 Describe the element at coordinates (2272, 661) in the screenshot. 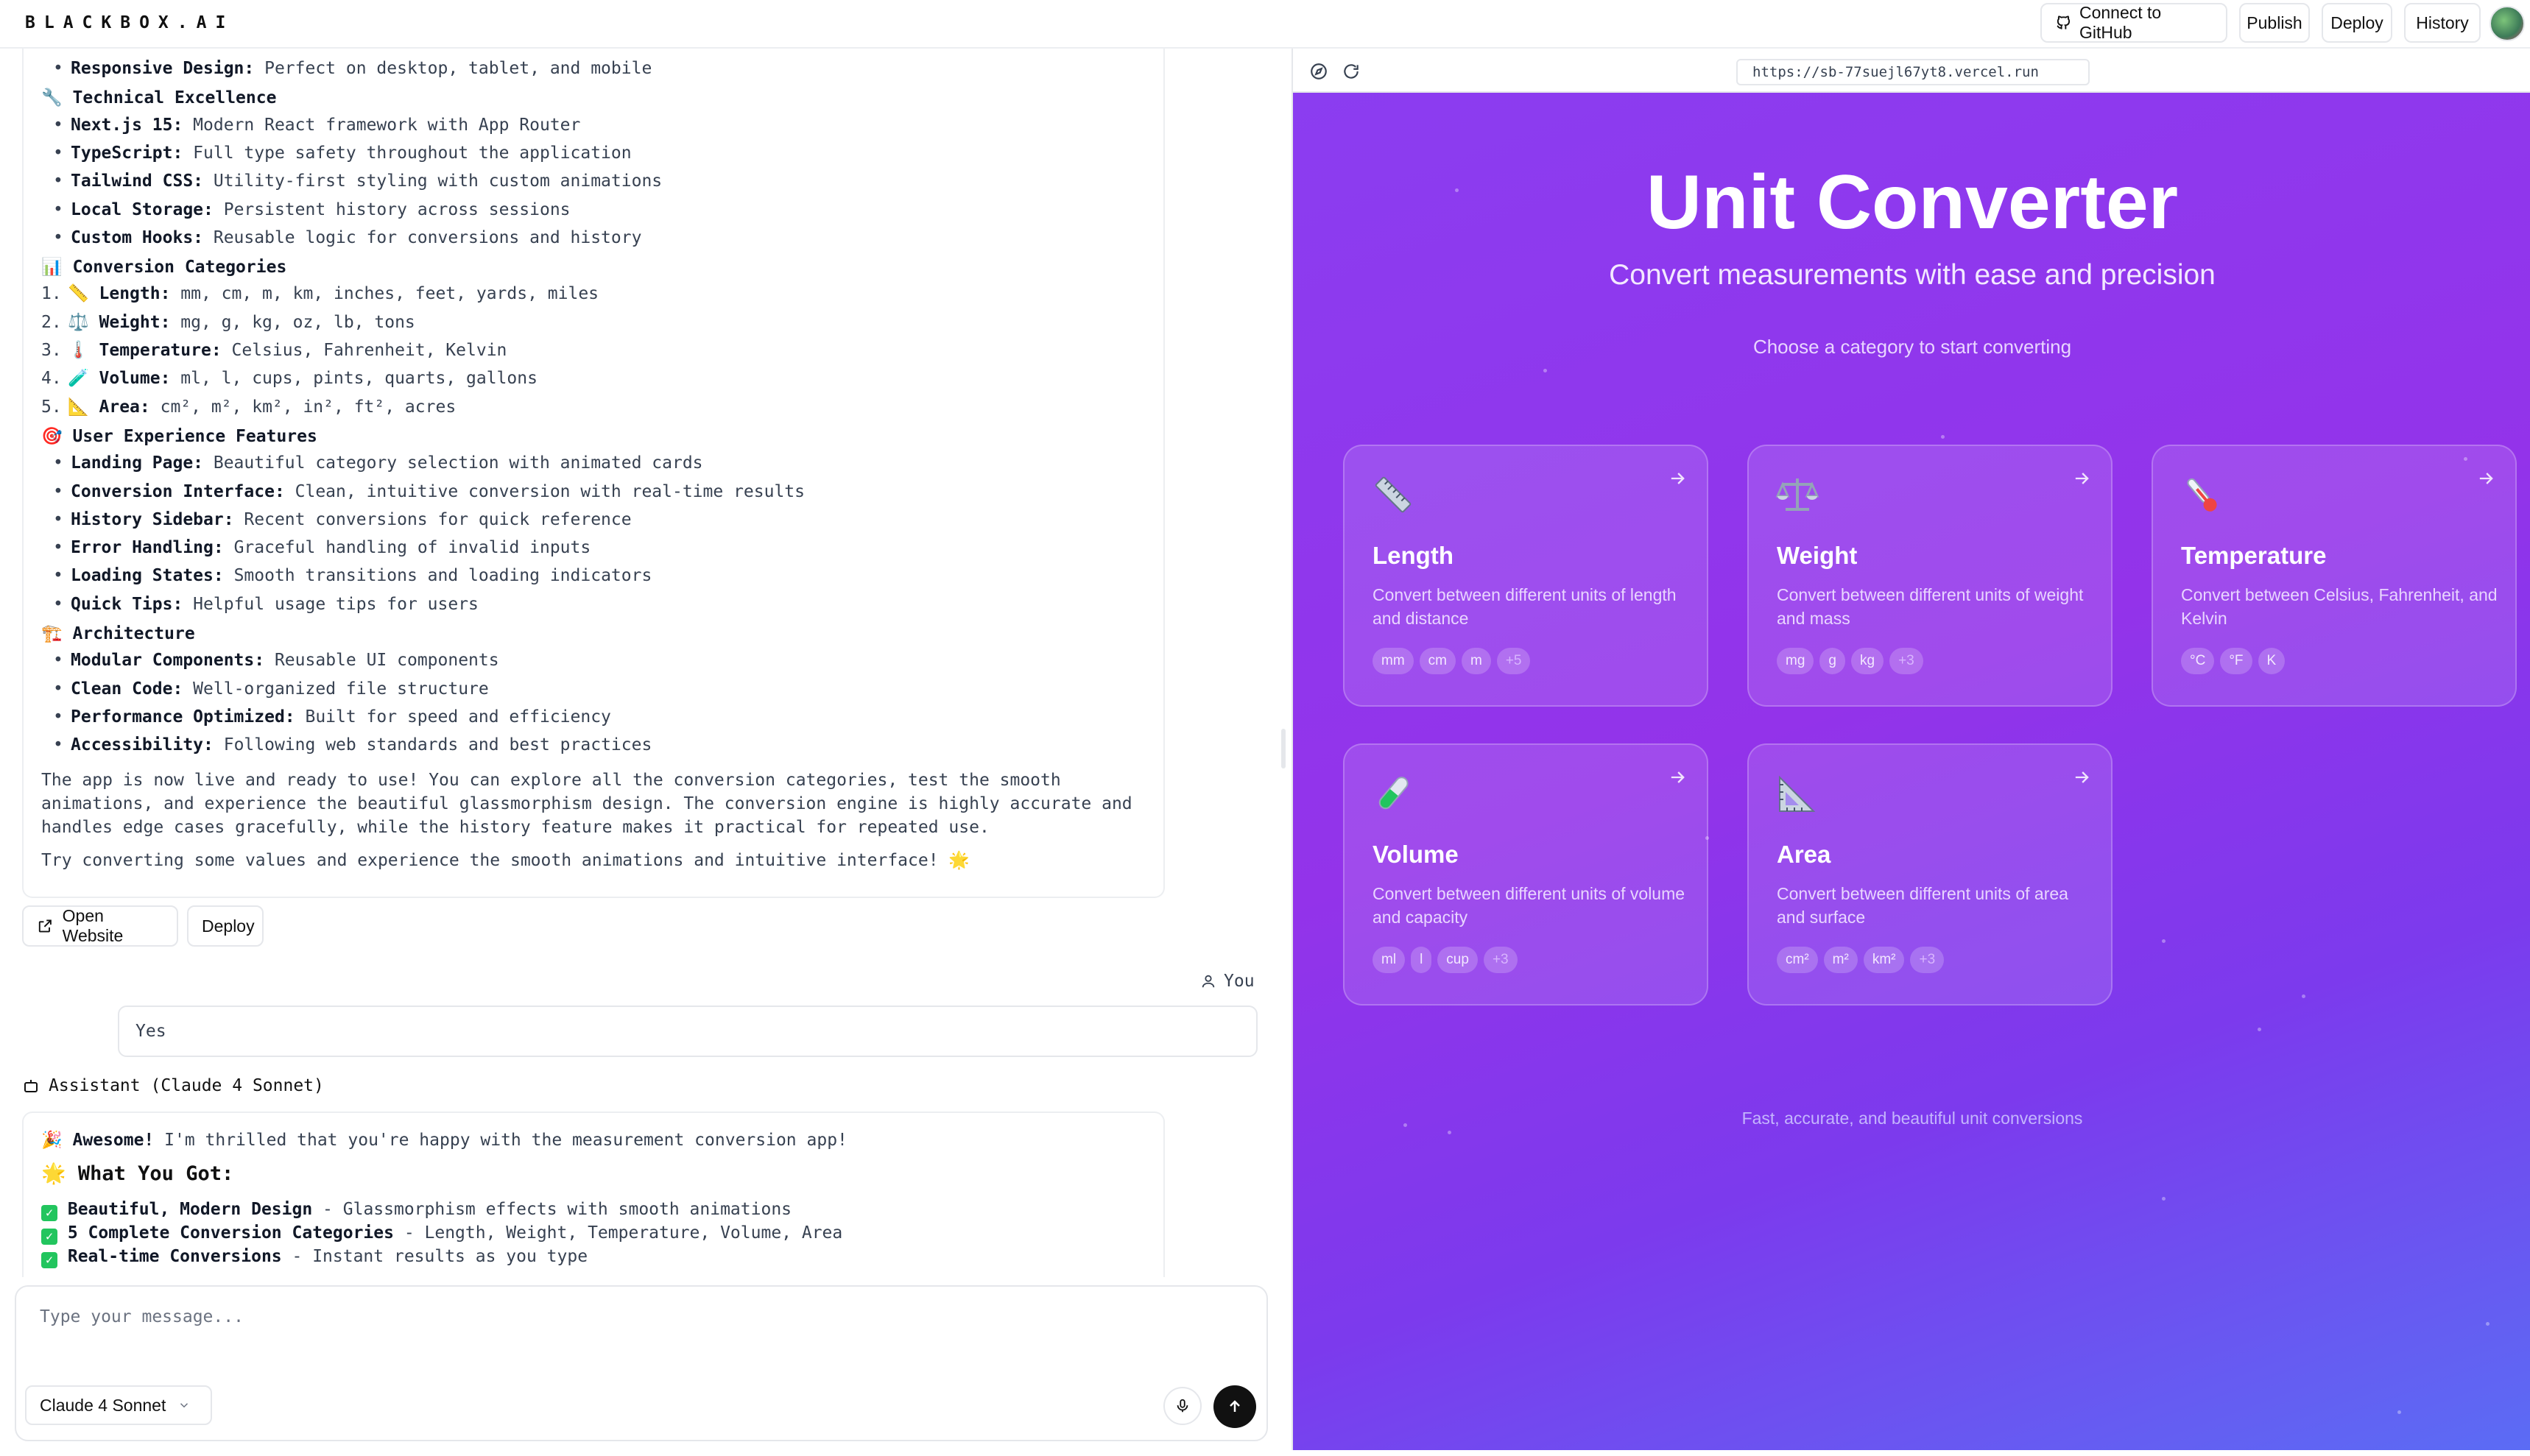

I see `unit-chip: K` at that location.